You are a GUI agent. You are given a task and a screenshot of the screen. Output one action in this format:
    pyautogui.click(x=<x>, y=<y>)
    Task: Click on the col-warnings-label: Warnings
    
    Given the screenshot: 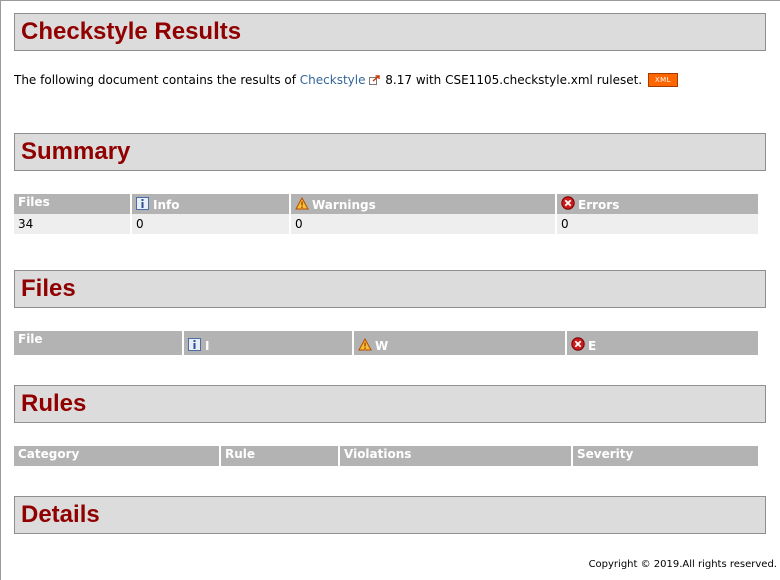 What is the action you would take?
    pyautogui.click(x=344, y=205)
    